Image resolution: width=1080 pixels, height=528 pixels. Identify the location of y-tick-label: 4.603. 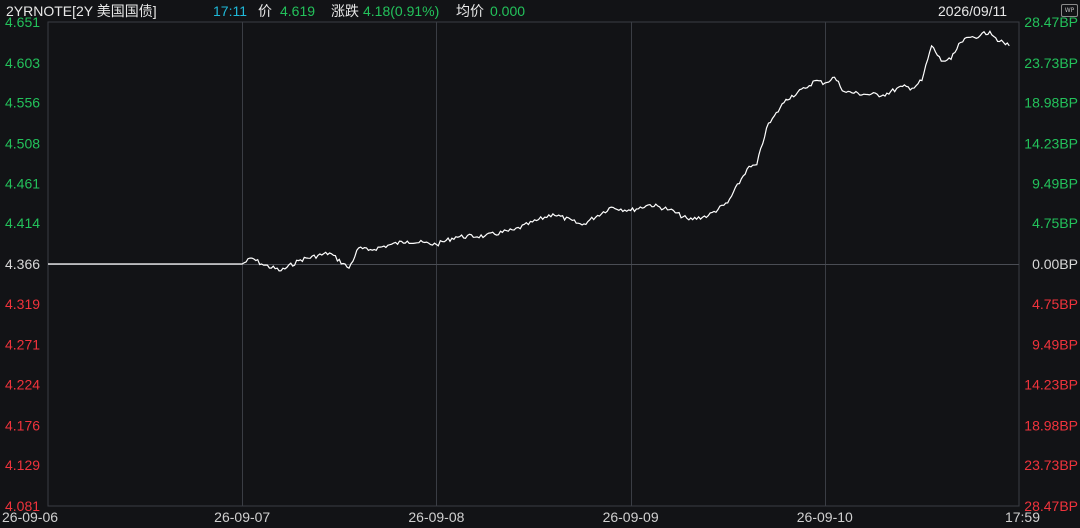
(22, 63).